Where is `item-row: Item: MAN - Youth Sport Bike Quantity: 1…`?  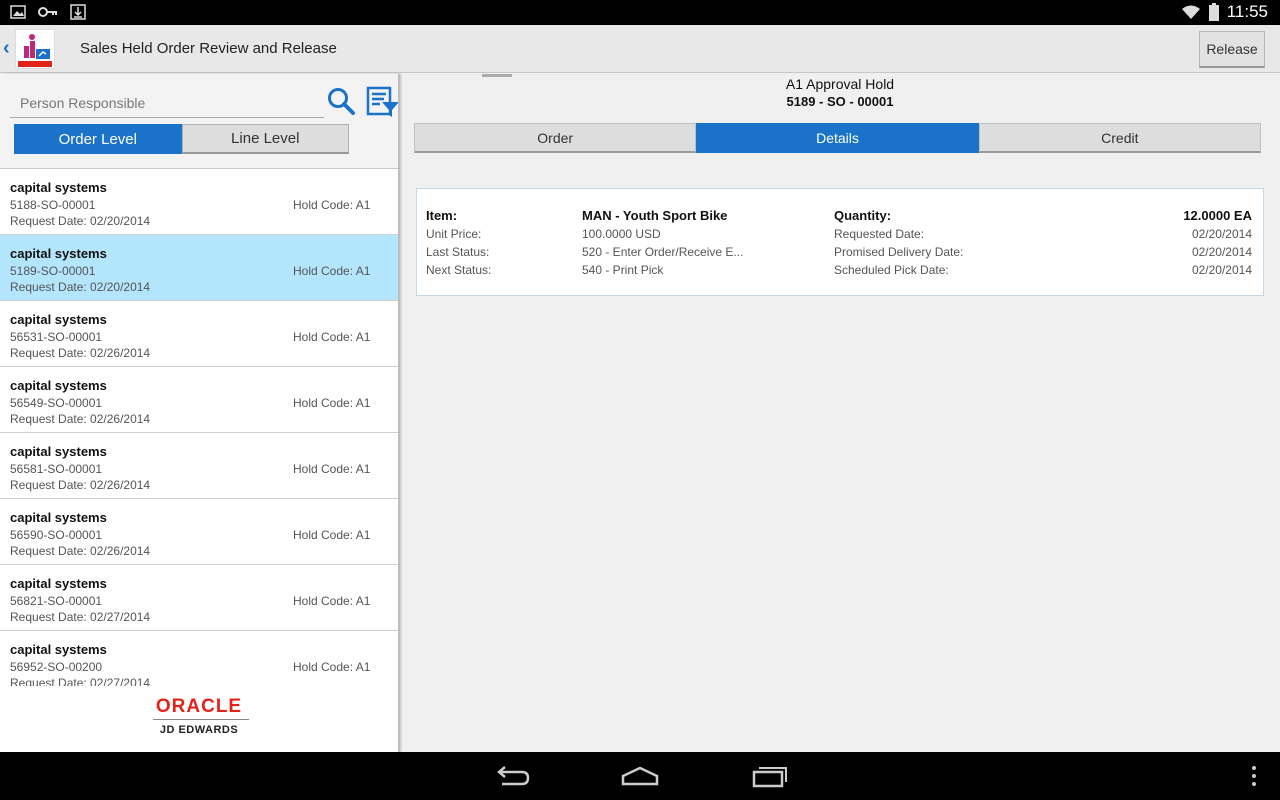
item-row: Item: MAN - Youth Sport Bike Quantity: 1… is located at coordinates (841, 216).